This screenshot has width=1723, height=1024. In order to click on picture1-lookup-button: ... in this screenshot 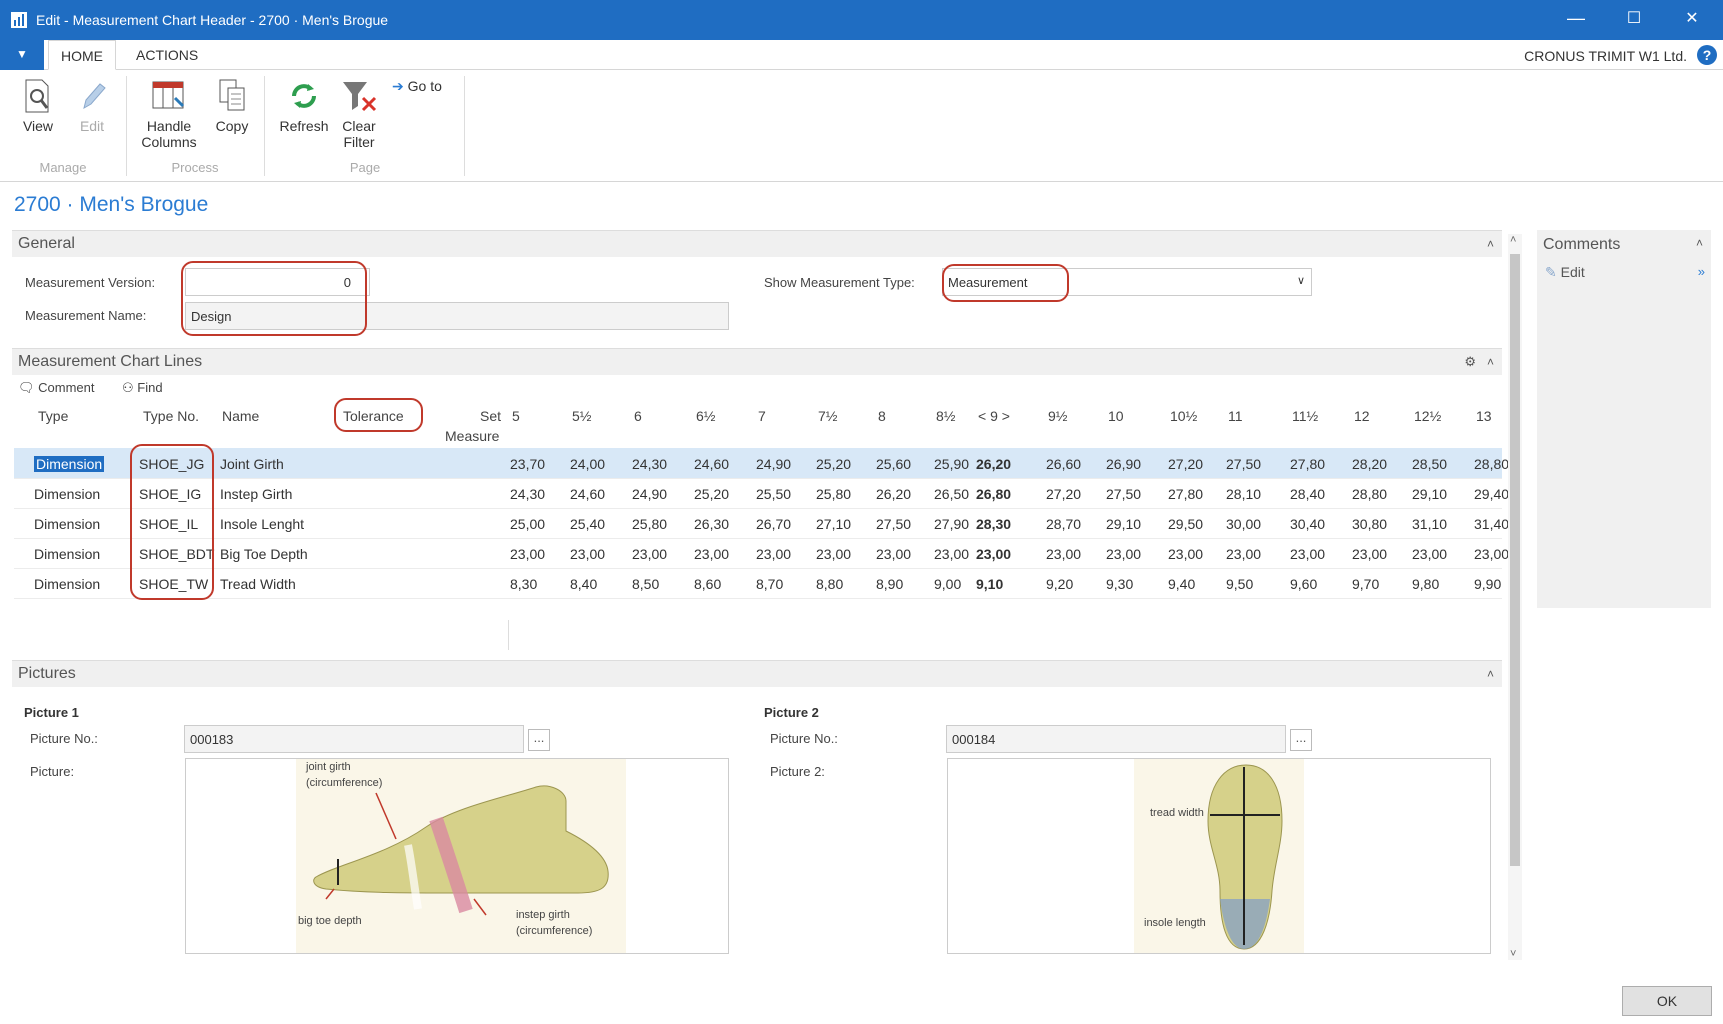, I will do `click(539, 740)`.